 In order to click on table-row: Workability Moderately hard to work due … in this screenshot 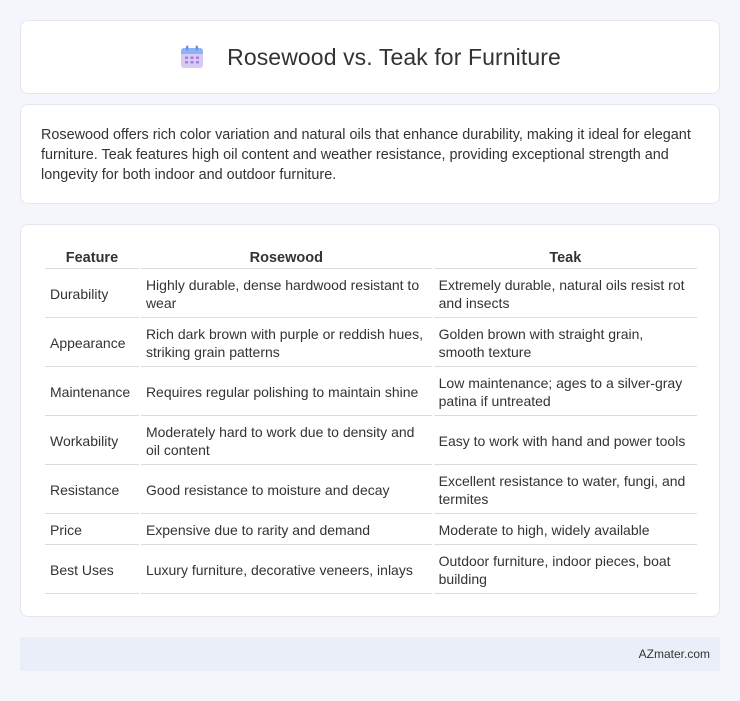, I will do `click(371, 440)`.